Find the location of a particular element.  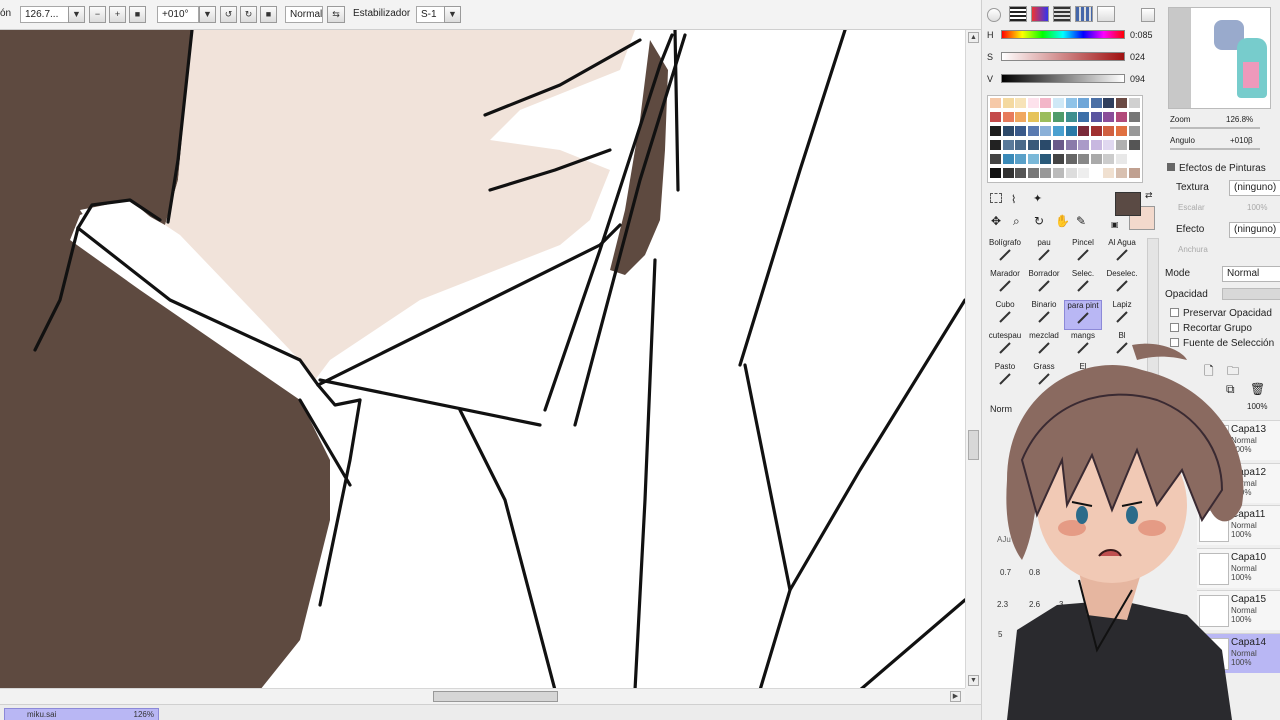

primary-color-swatch is located at coordinates (1128, 204).